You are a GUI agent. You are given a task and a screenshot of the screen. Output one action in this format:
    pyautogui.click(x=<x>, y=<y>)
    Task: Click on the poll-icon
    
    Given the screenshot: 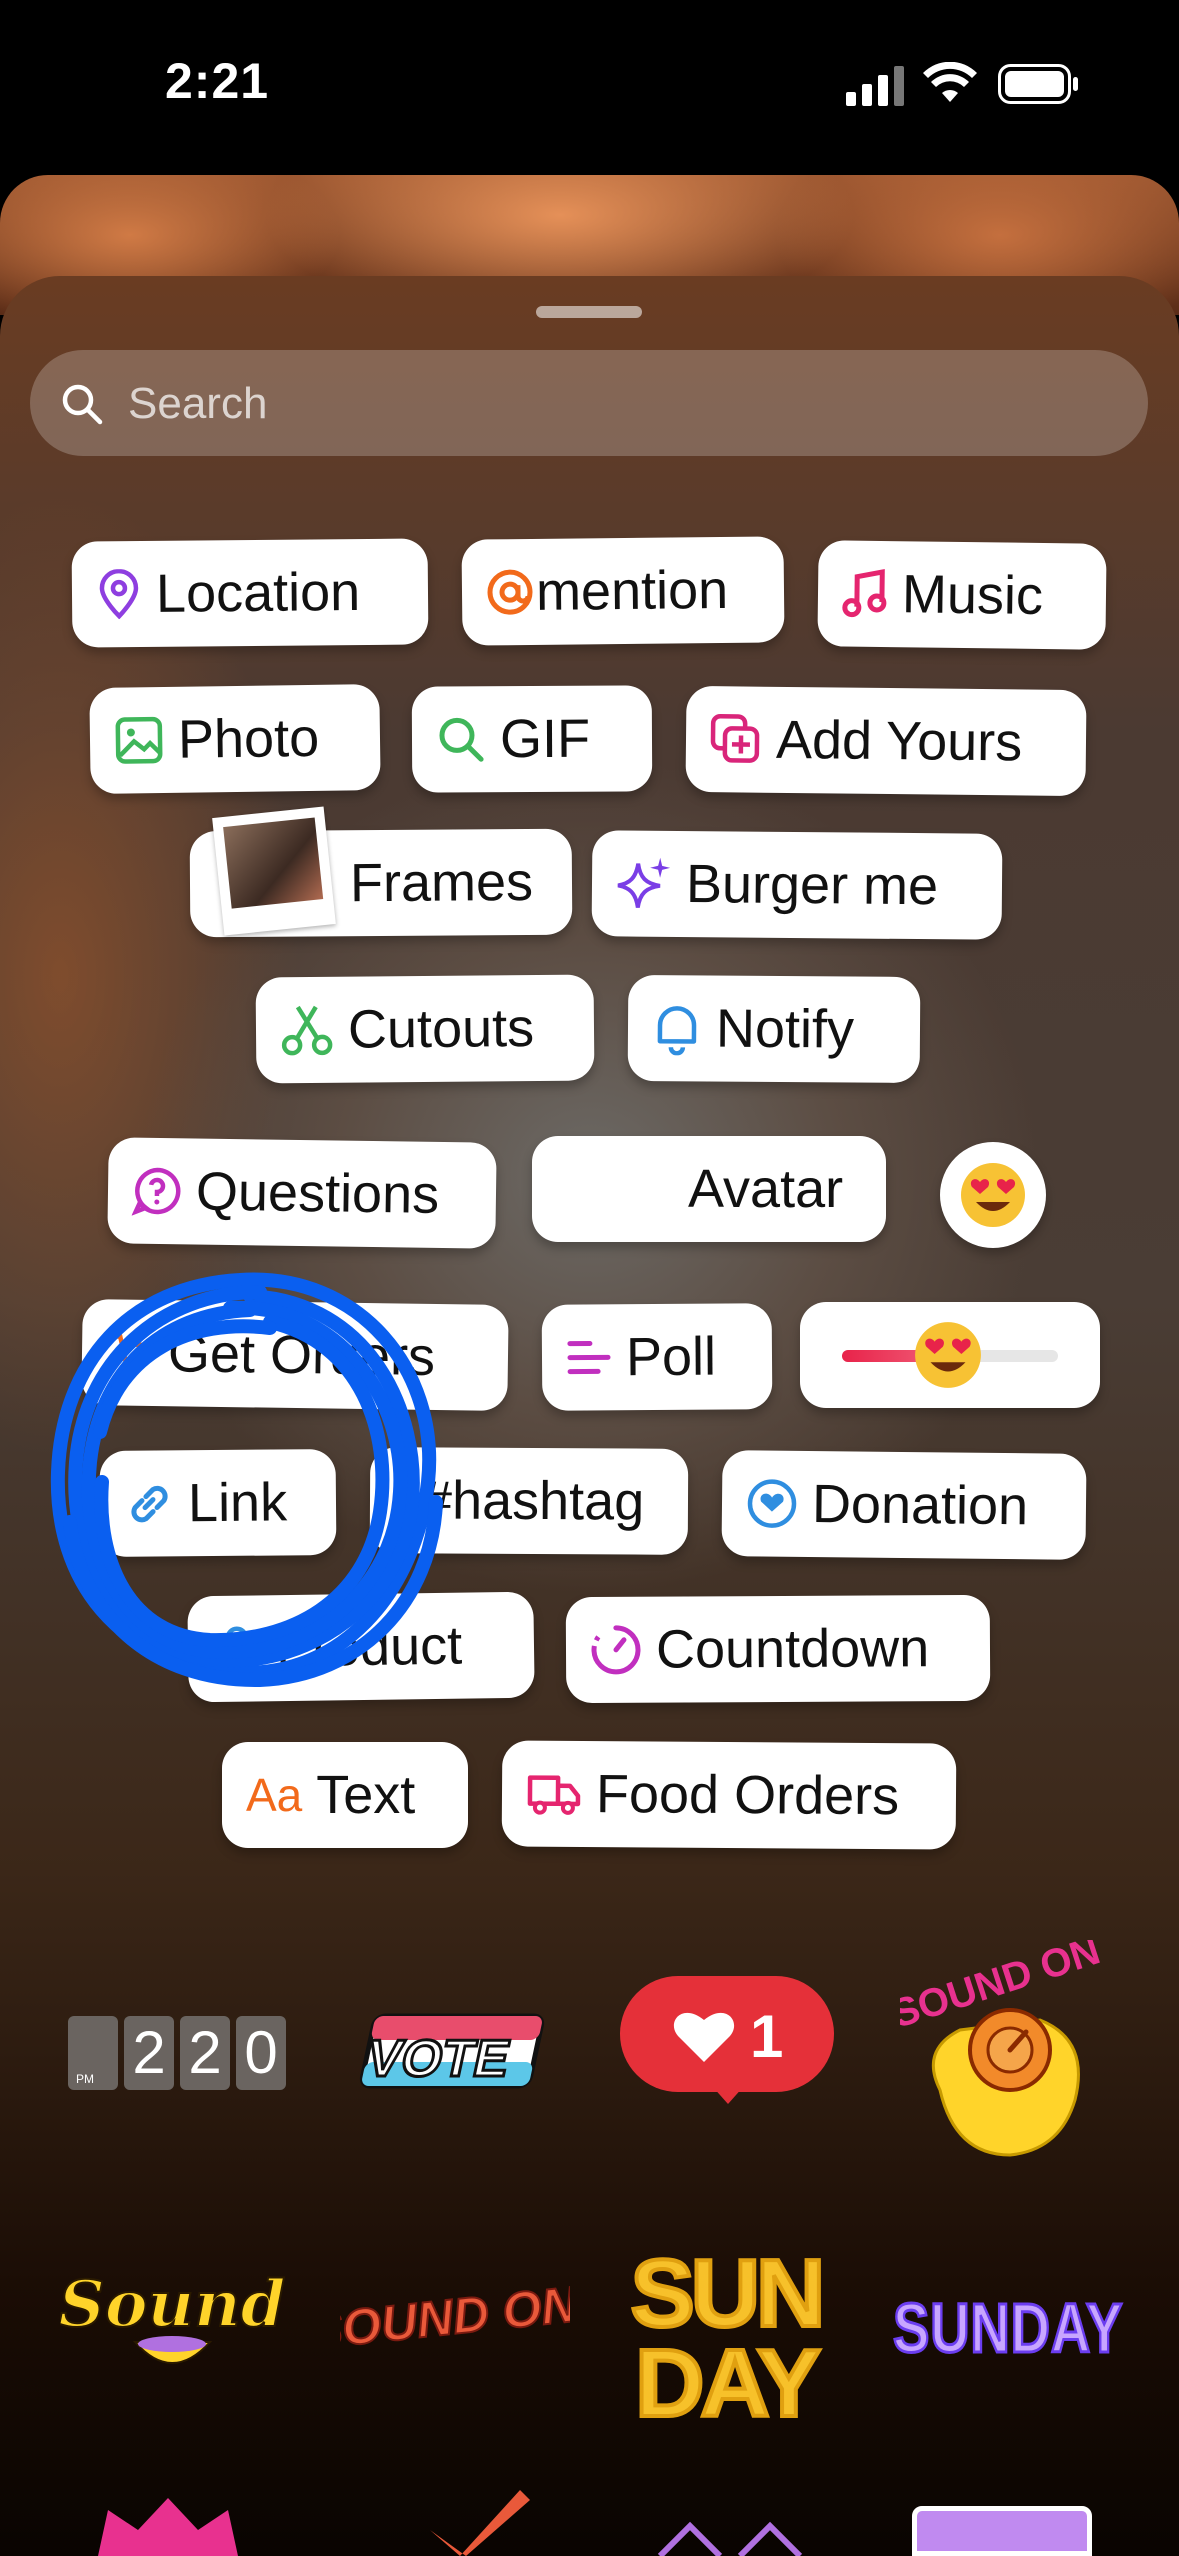 What is the action you would take?
    pyautogui.click(x=589, y=1357)
    